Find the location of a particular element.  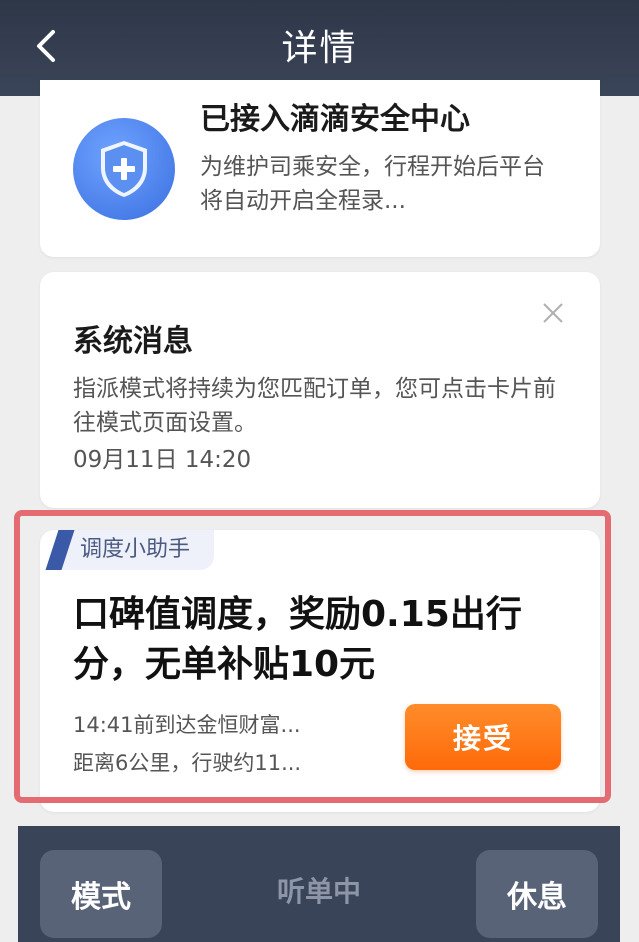

safety-title: 已接入滴滴安全中心 is located at coordinates (335, 119).